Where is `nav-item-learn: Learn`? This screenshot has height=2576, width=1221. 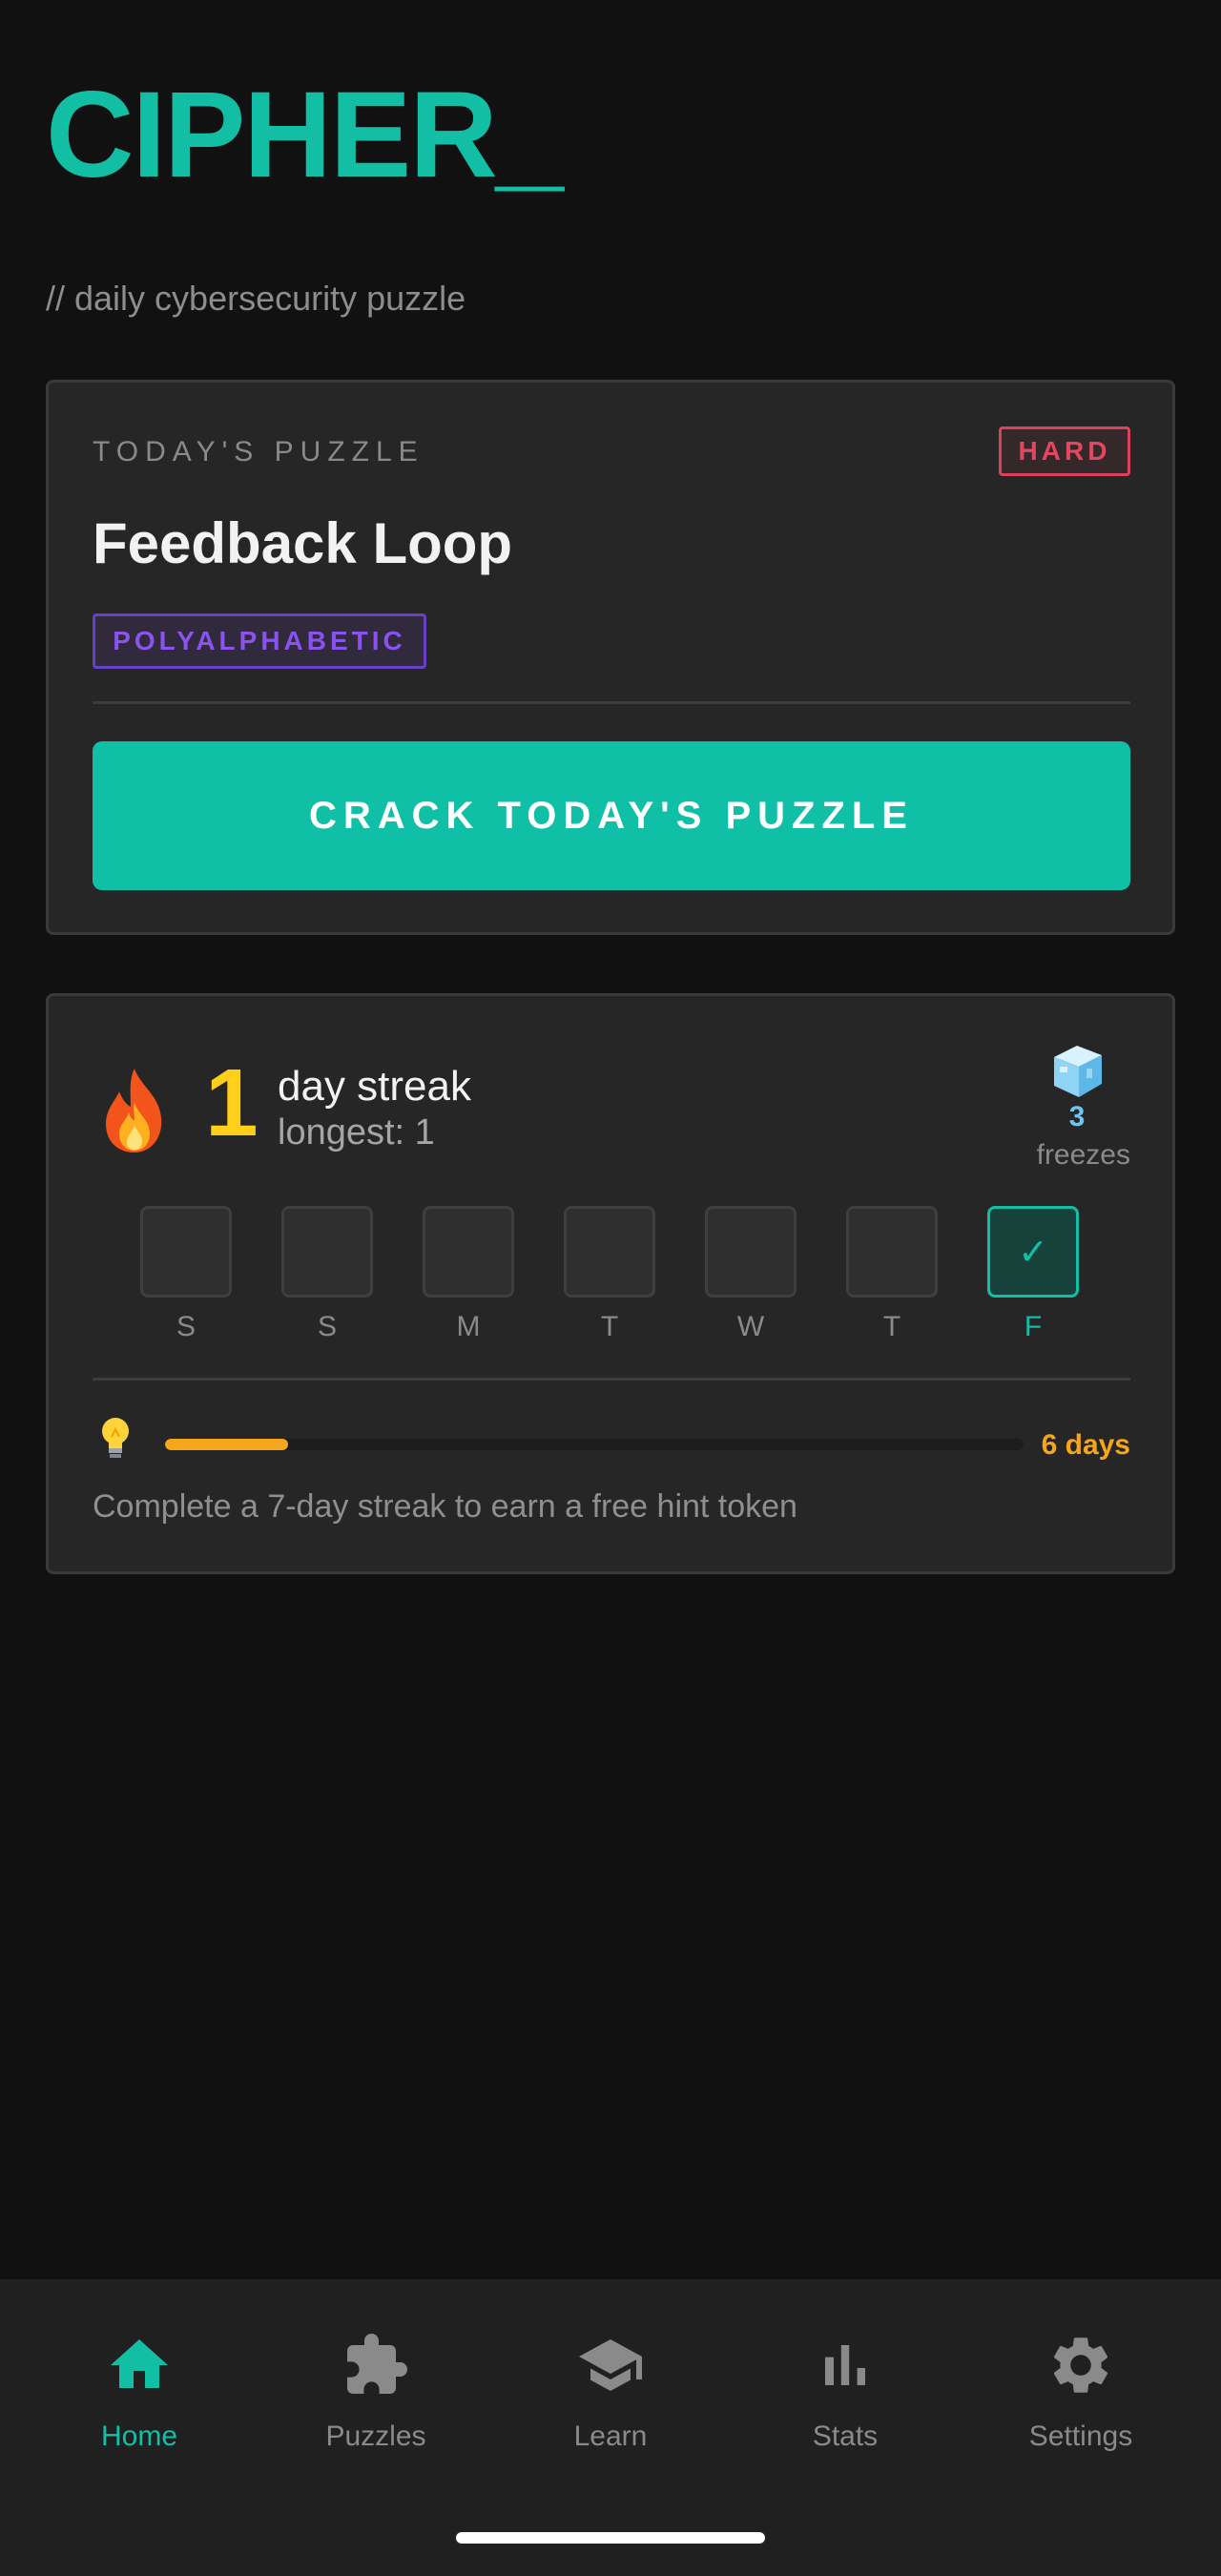
nav-item-learn: Learn is located at coordinates (610, 2392).